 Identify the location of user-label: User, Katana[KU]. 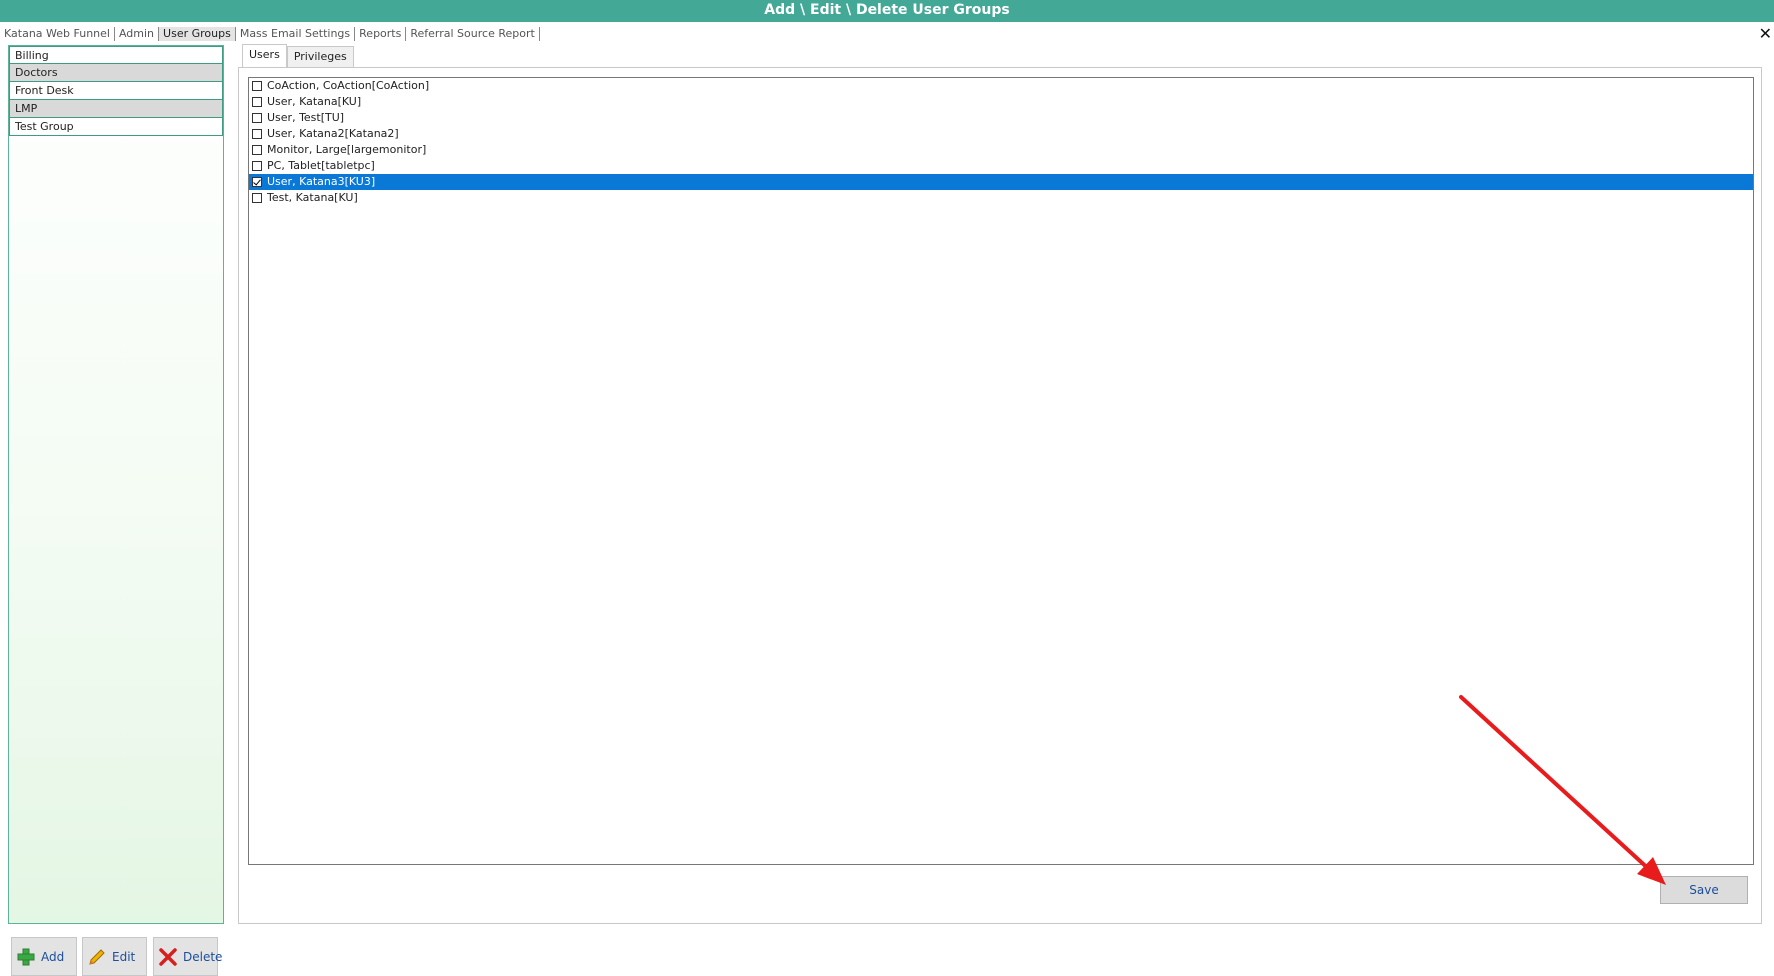
(314, 101).